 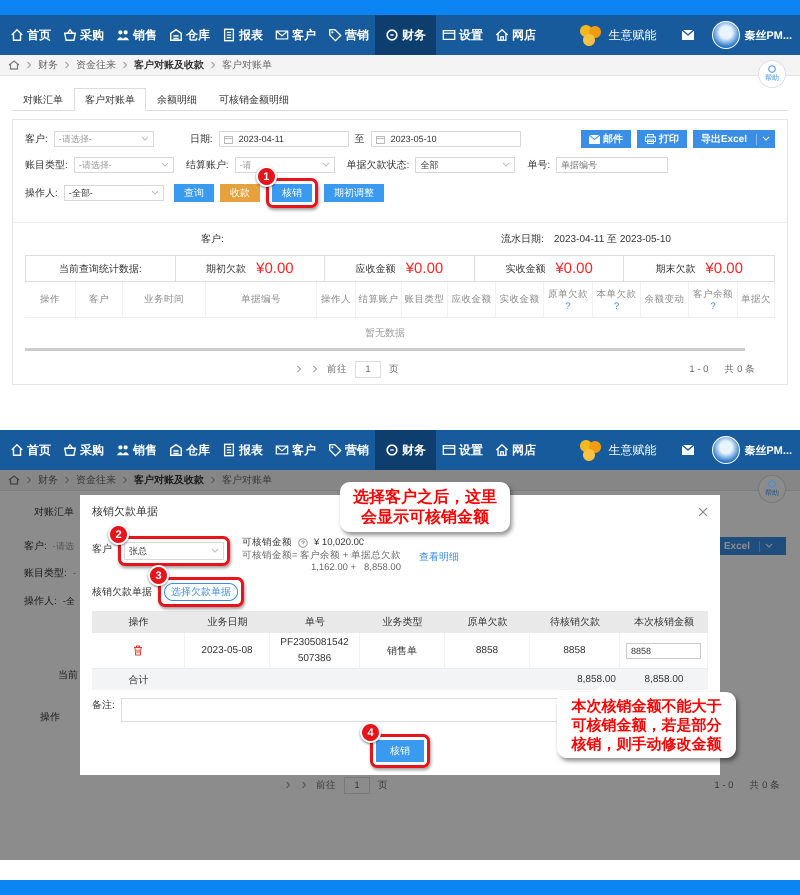 I want to click on range-text: 1 - 0, so click(x=724, y=785).